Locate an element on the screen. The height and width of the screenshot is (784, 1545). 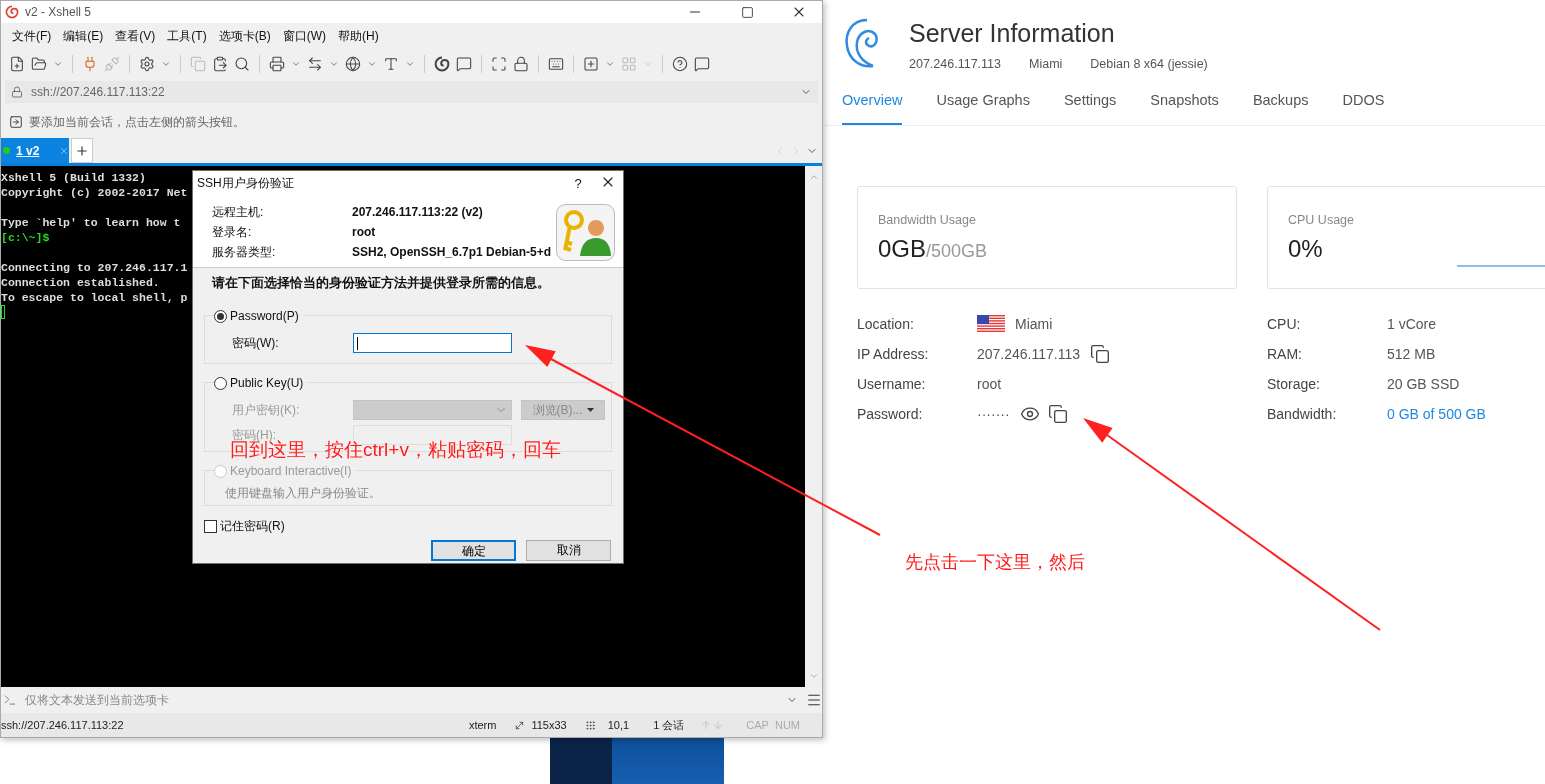
address-bar: ssh://207.246.117.113:22 is located at coordinates (411, 92).